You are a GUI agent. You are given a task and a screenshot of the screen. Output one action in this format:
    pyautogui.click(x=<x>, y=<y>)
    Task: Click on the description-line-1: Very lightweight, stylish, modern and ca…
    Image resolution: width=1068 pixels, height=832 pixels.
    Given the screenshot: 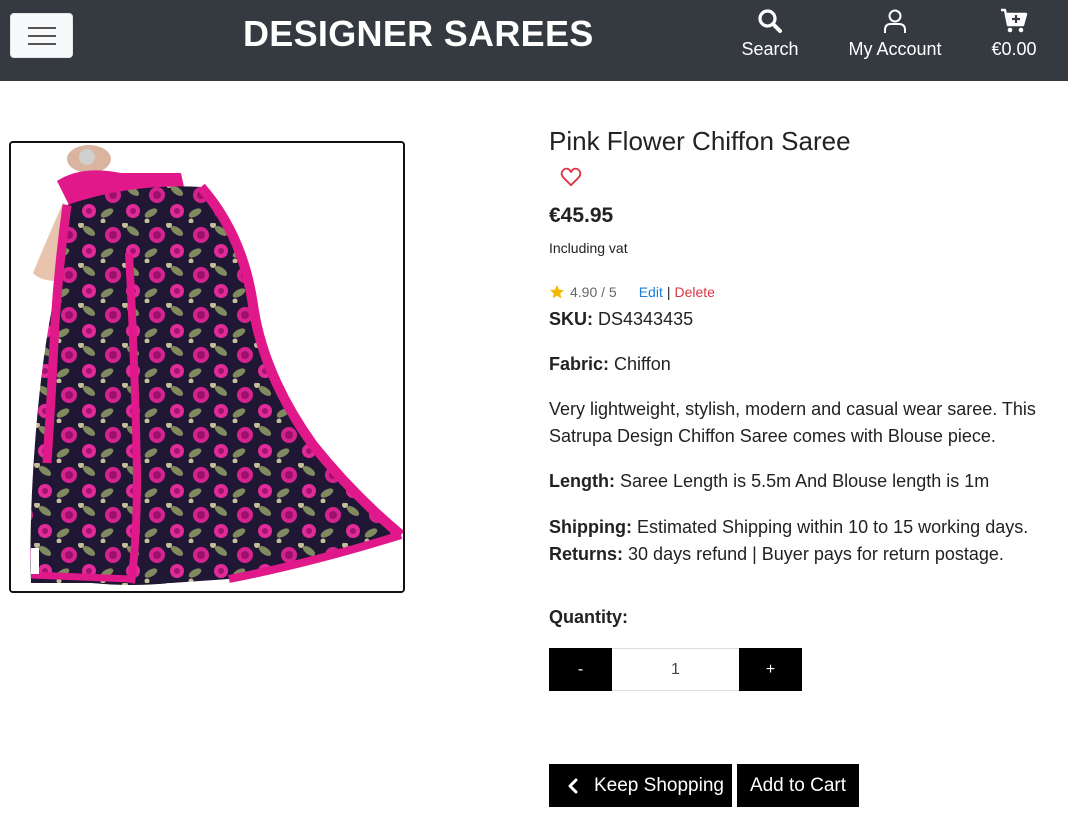 What is the action you would take?
    pyautogui.click(x=792, y=409)
    